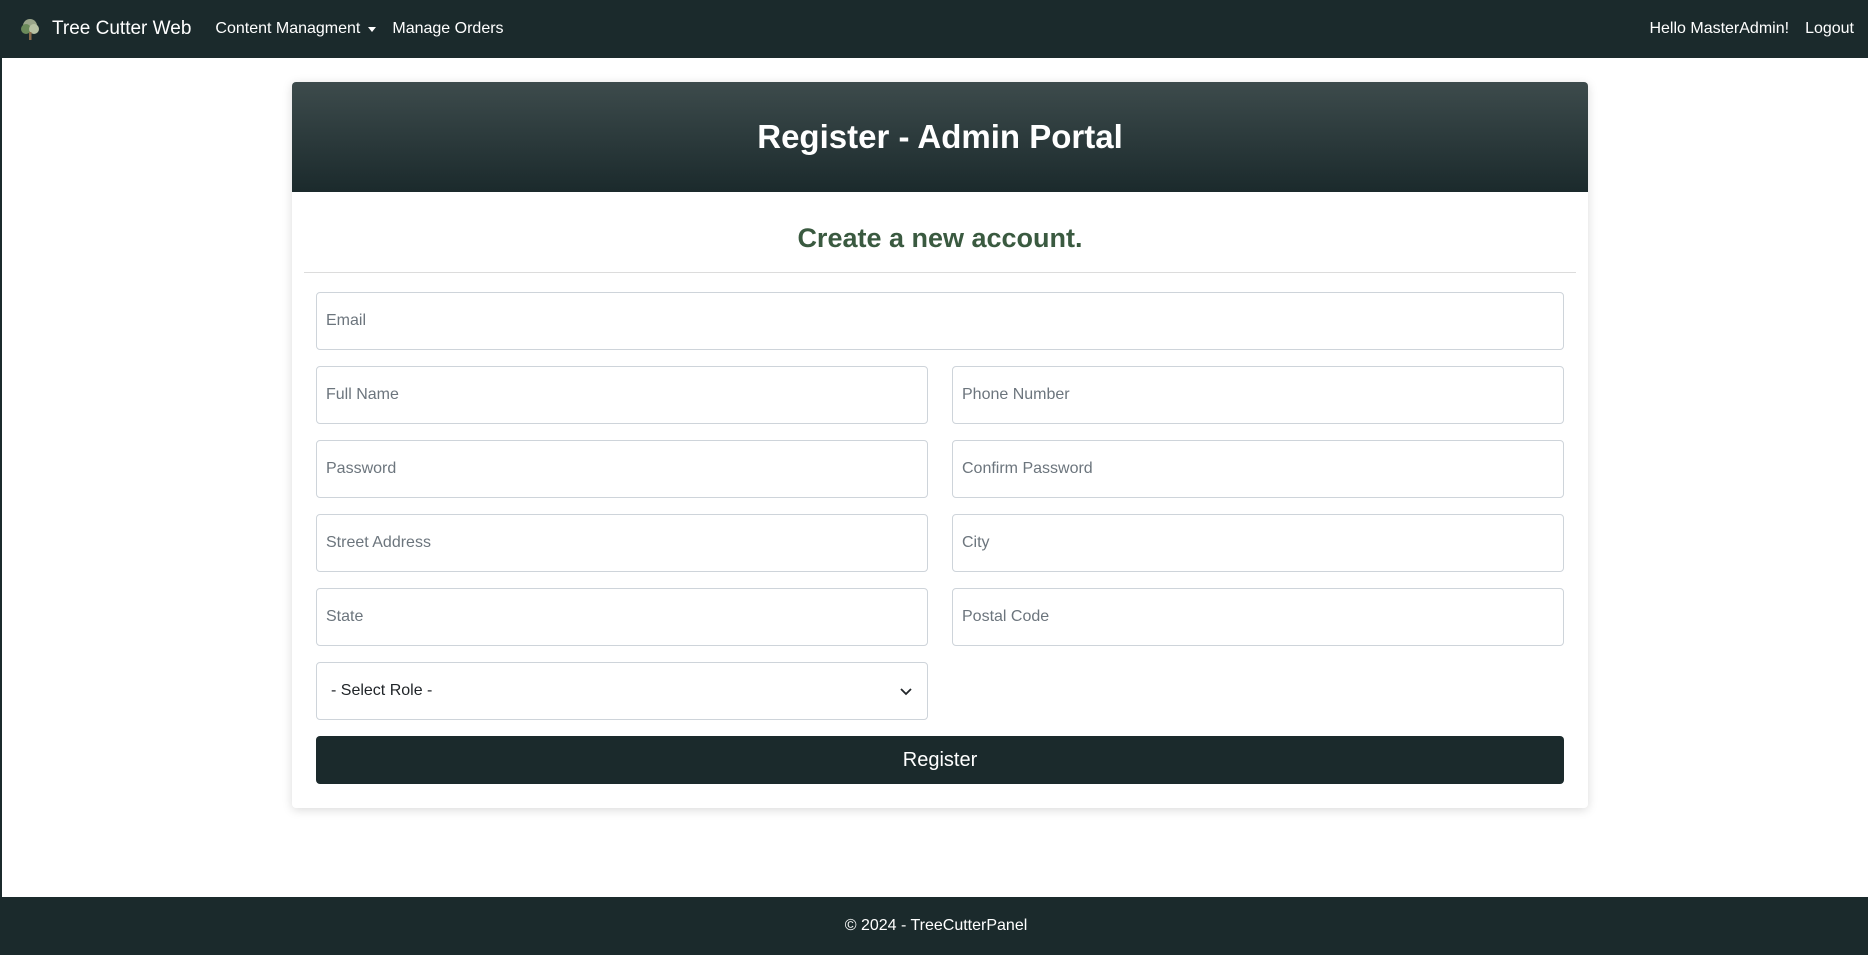  I want to click on role-select: - Select Role -, so click(622, 691).